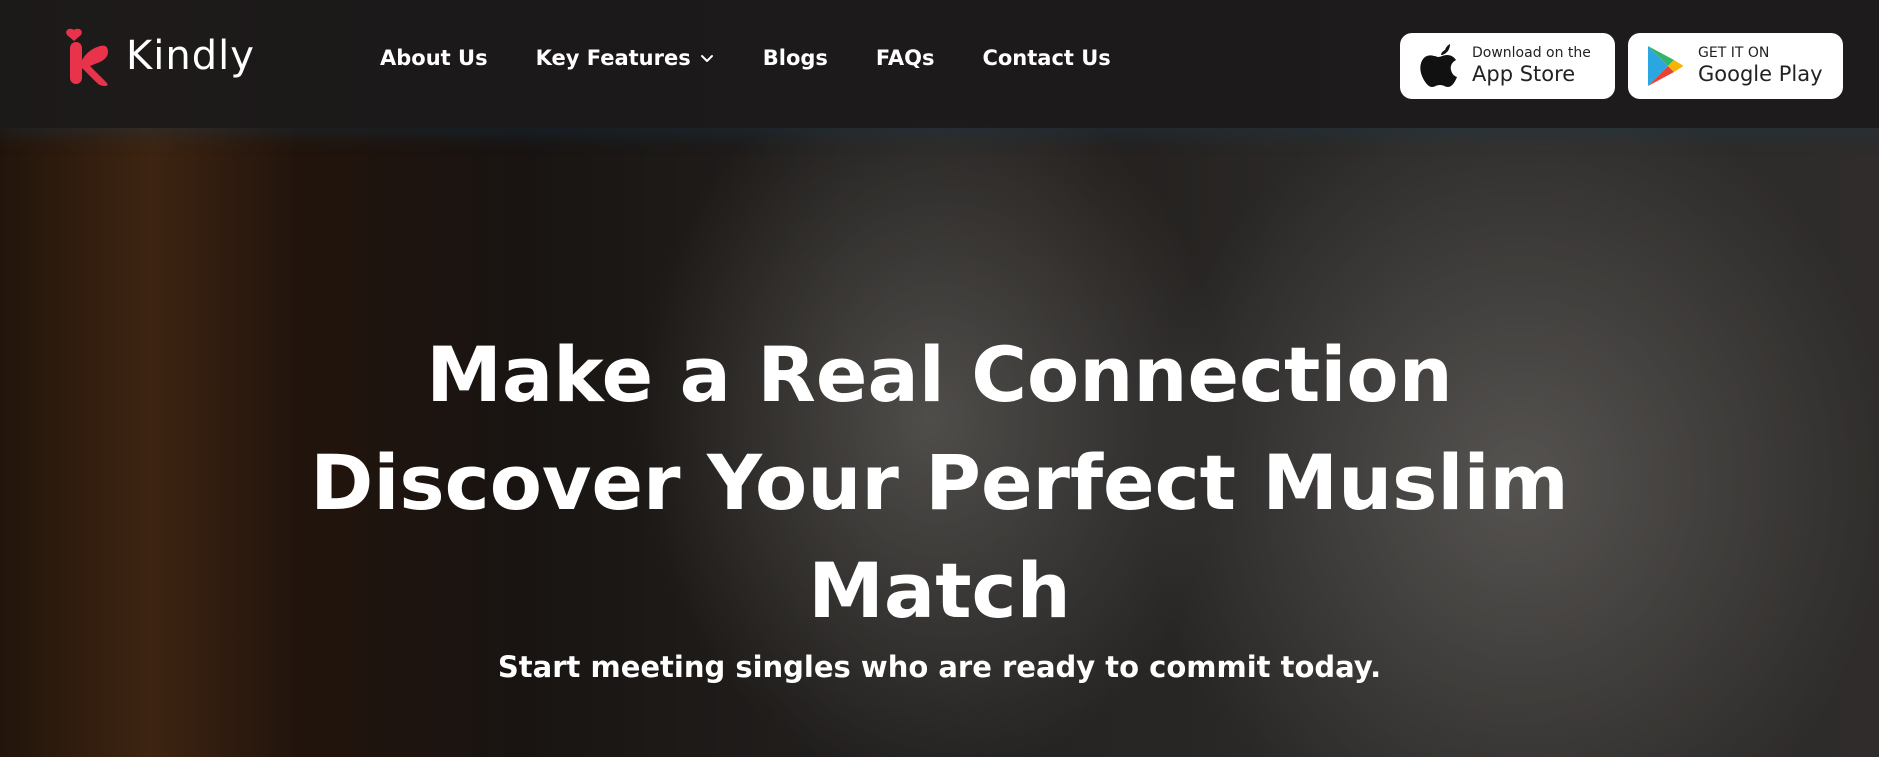 Image resolution: width=1879 pixels, height=757 pixels. I want to click on hero-headline-line-2: Discover Your Perfect Muslim, so click(939, 482).